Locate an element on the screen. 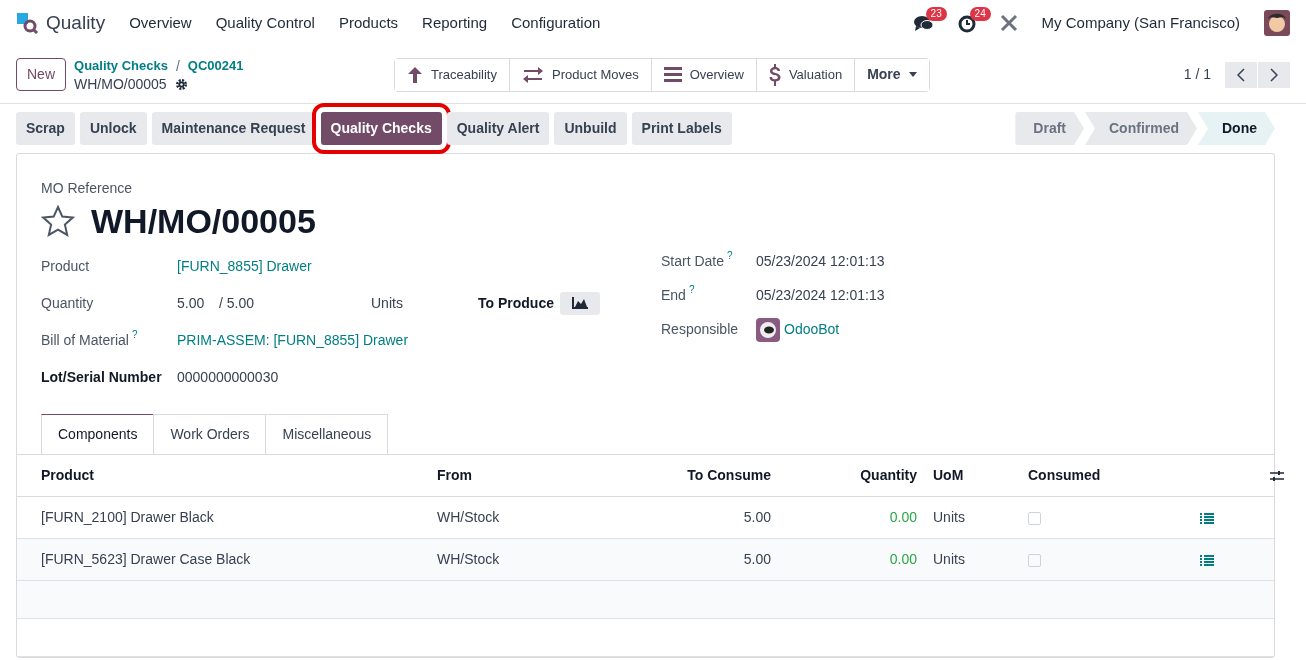  tab: Components is located at coordinates (98, 433).